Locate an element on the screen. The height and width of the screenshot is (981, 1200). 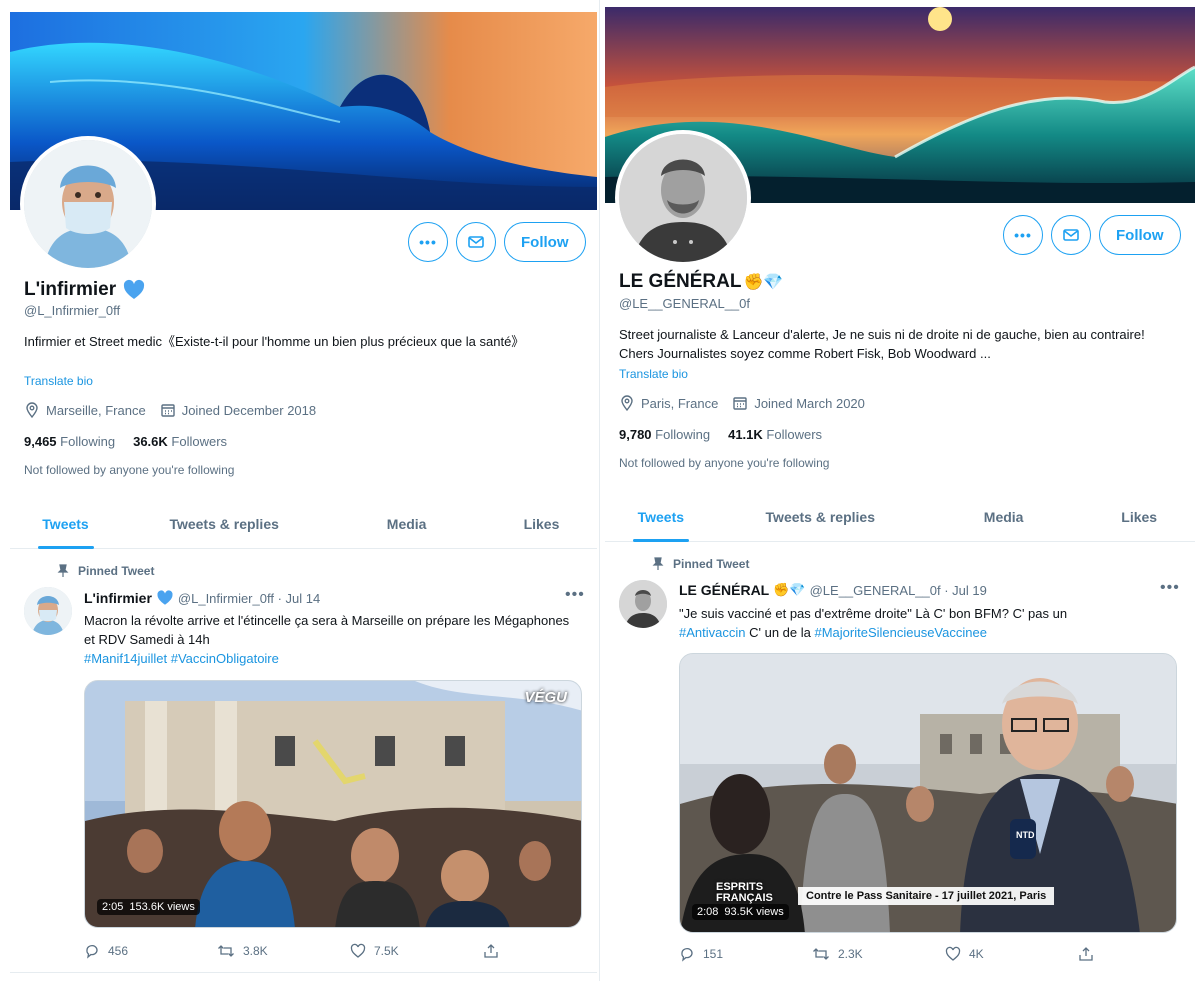
joined-item: Joined March 2020 is located at coordinates (798, 403).